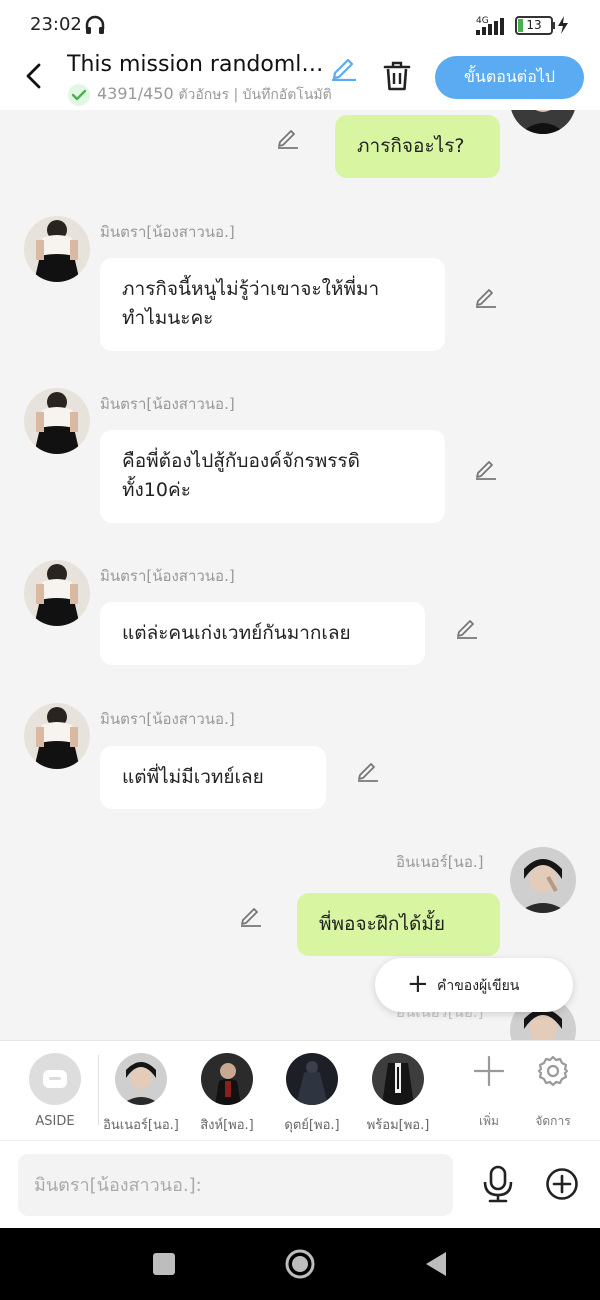 This screenshot has width=600, height=1300. Describe the element at coordinates (382, 924) in the screenshot. I see `message-text: พี่พอจะฝึกได้มั้ย` at that location.